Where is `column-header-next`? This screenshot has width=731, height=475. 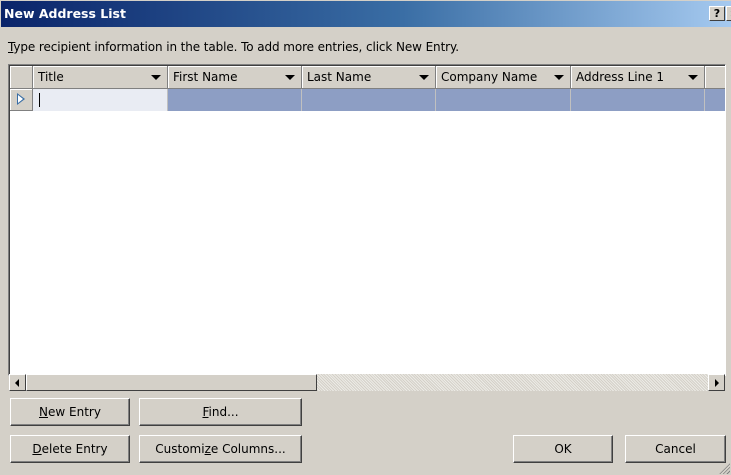
column-header-next is located at coordinates (715, 77).